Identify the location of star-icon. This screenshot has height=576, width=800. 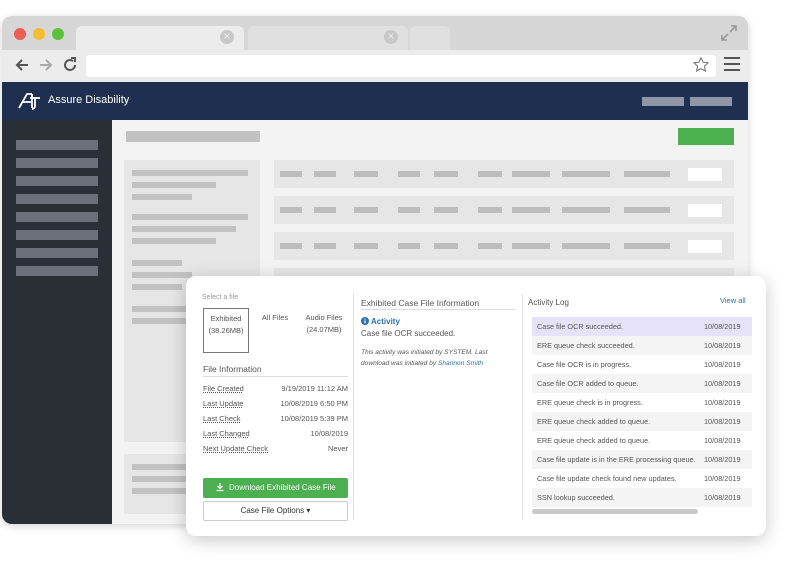
(701, 65).